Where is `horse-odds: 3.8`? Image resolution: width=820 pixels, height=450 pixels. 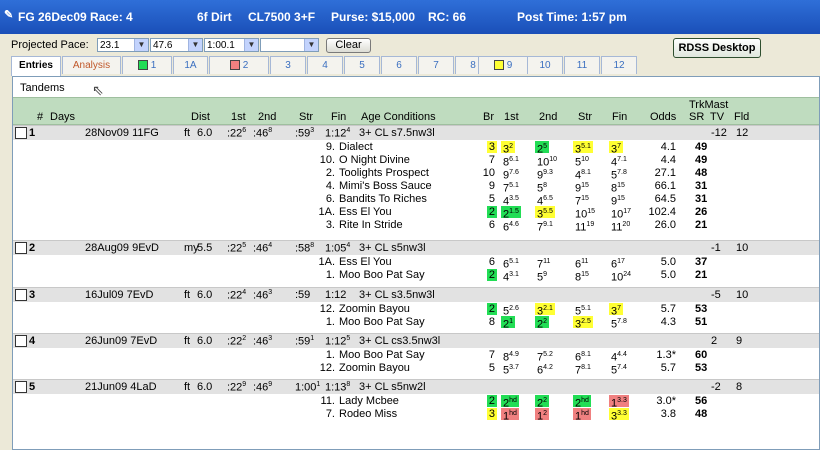
horse-odds: 3.8 is located at coordinates (668, 414).